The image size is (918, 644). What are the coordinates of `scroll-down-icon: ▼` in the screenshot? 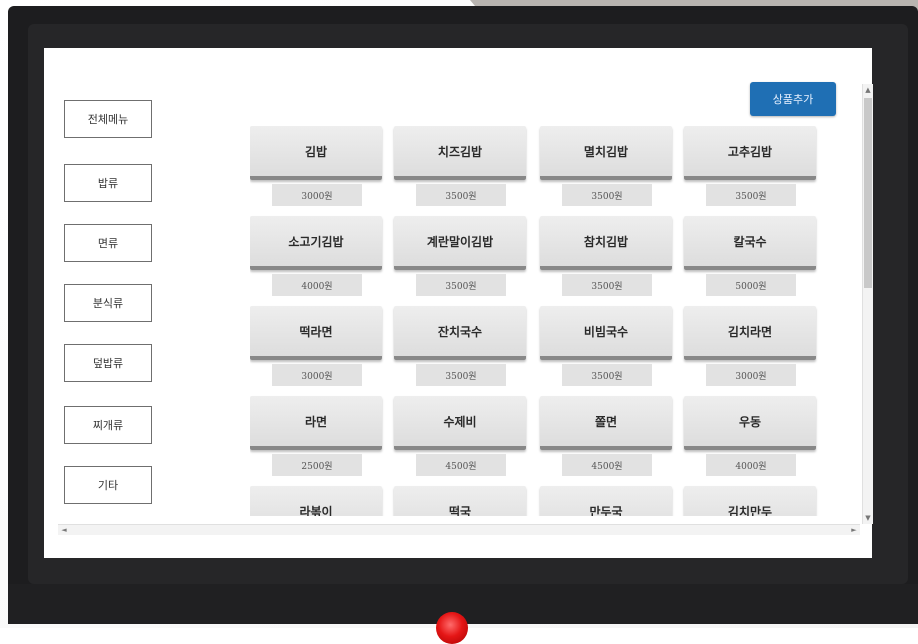 It's located at (868, 518).